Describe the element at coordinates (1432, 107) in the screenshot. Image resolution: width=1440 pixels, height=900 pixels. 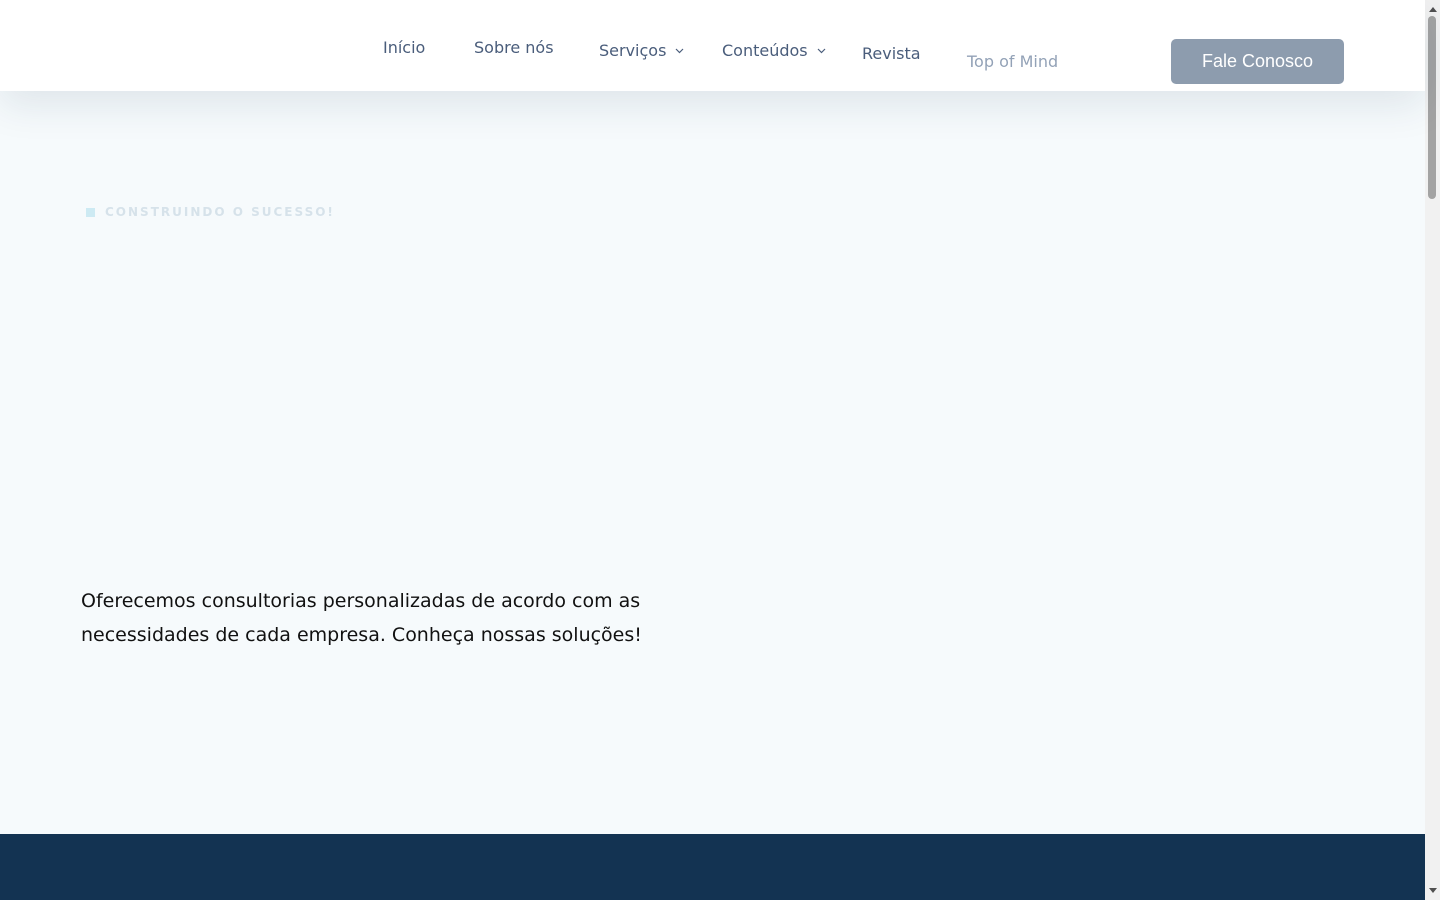
I see `scrollbar-thumb` at that location.